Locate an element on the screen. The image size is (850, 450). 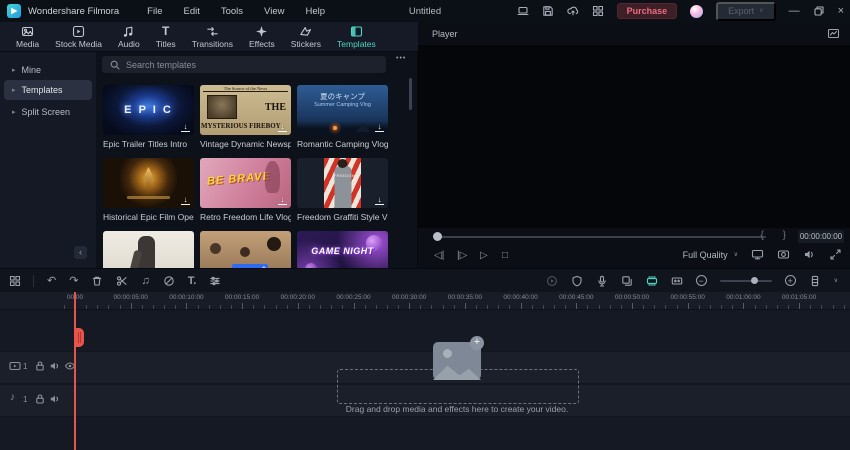
playhead-handle is located at coordinates (79, 337).